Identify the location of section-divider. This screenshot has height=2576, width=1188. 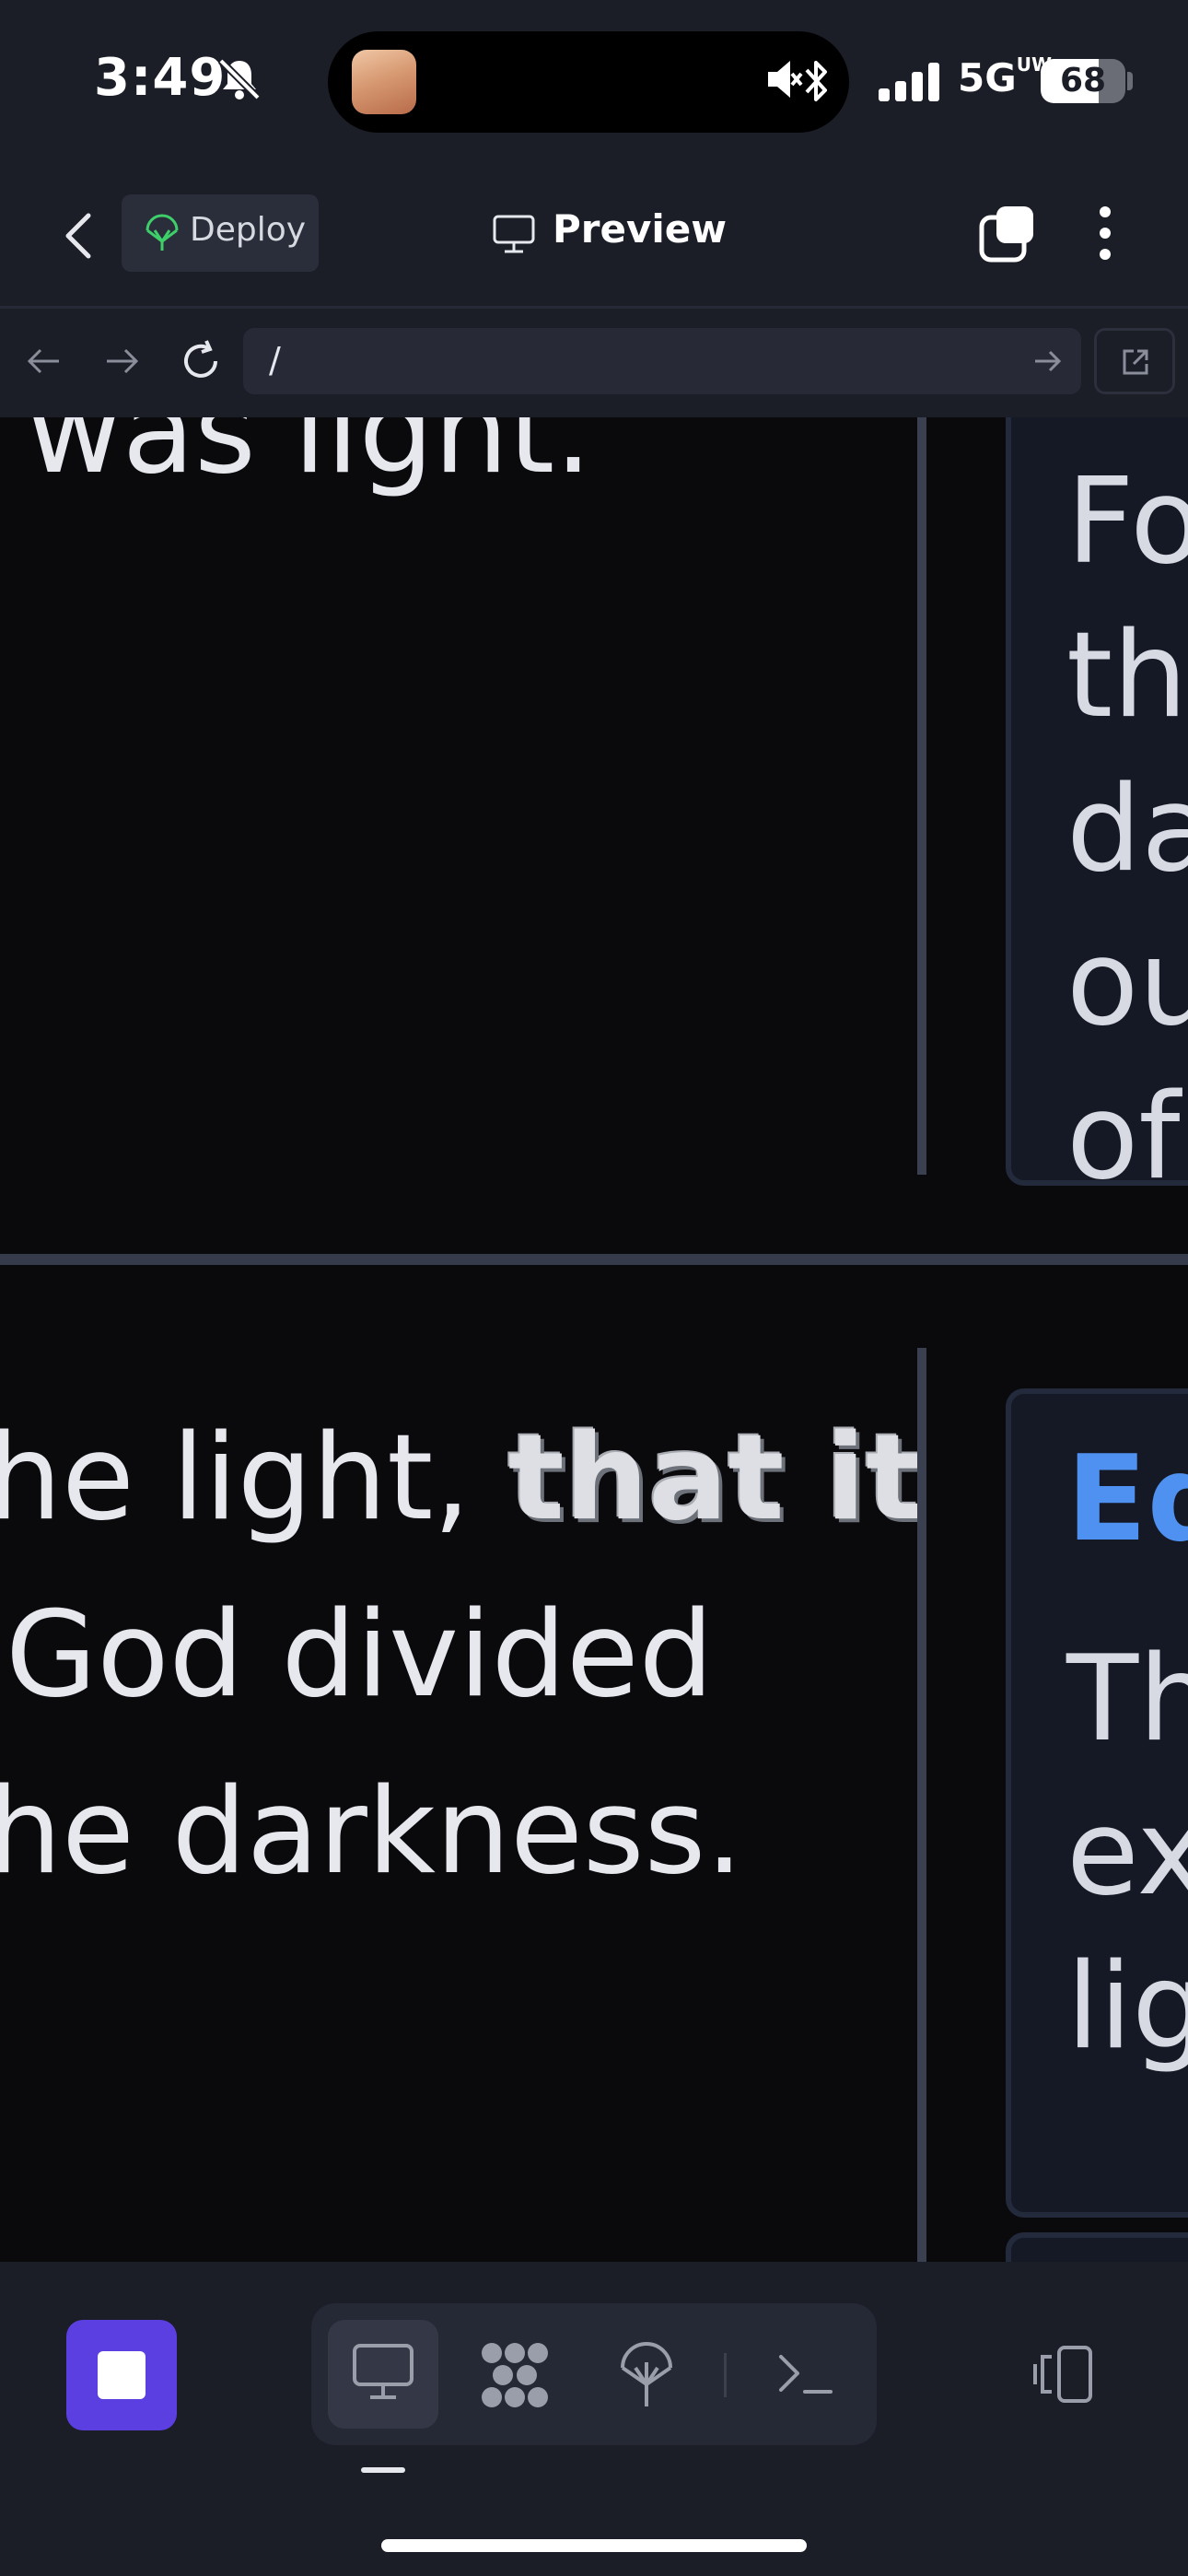
(594, 1259).